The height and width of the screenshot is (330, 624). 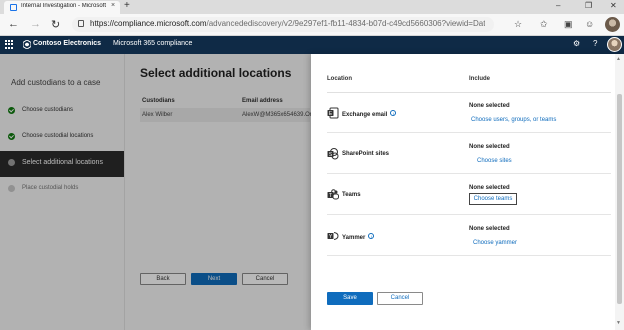 What do you see at coordinates (513, 120) in the screenshot?
I see `choose-users-link: Choose users, groups, or teams` at bounding box center [513, 120].